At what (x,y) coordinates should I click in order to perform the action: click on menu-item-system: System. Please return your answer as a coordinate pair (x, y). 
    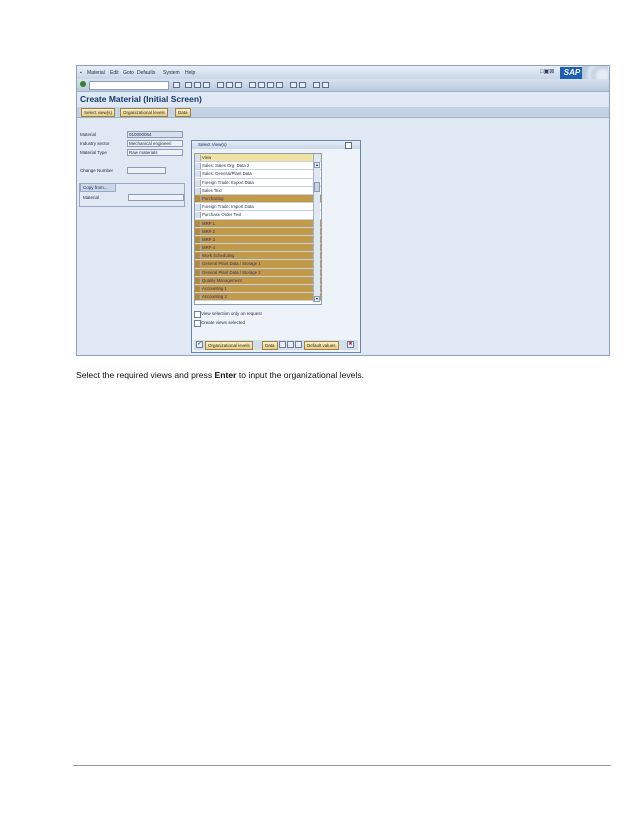
    Looking at the image, I should click on (171, 73).